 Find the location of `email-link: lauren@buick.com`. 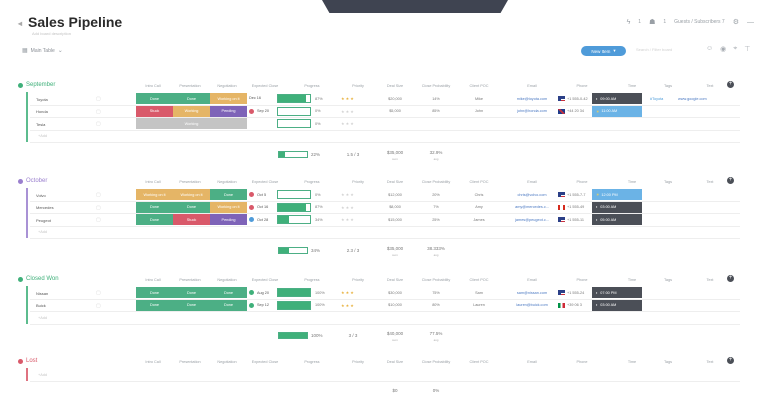

email-link: lauren@buick.com is located at coordinates (532, 305).